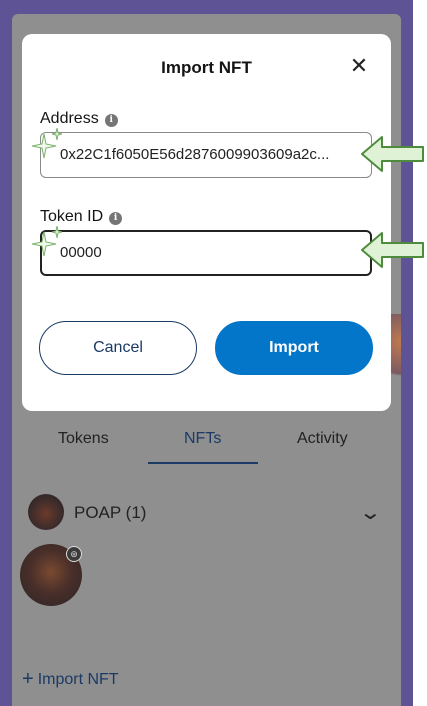 The height and width of the screenshot is (706, 427). What do you see at coordinates (110, 512) in the screenshot?
I see `collection-name: POAP (1)` at bounding box center [110, 512].